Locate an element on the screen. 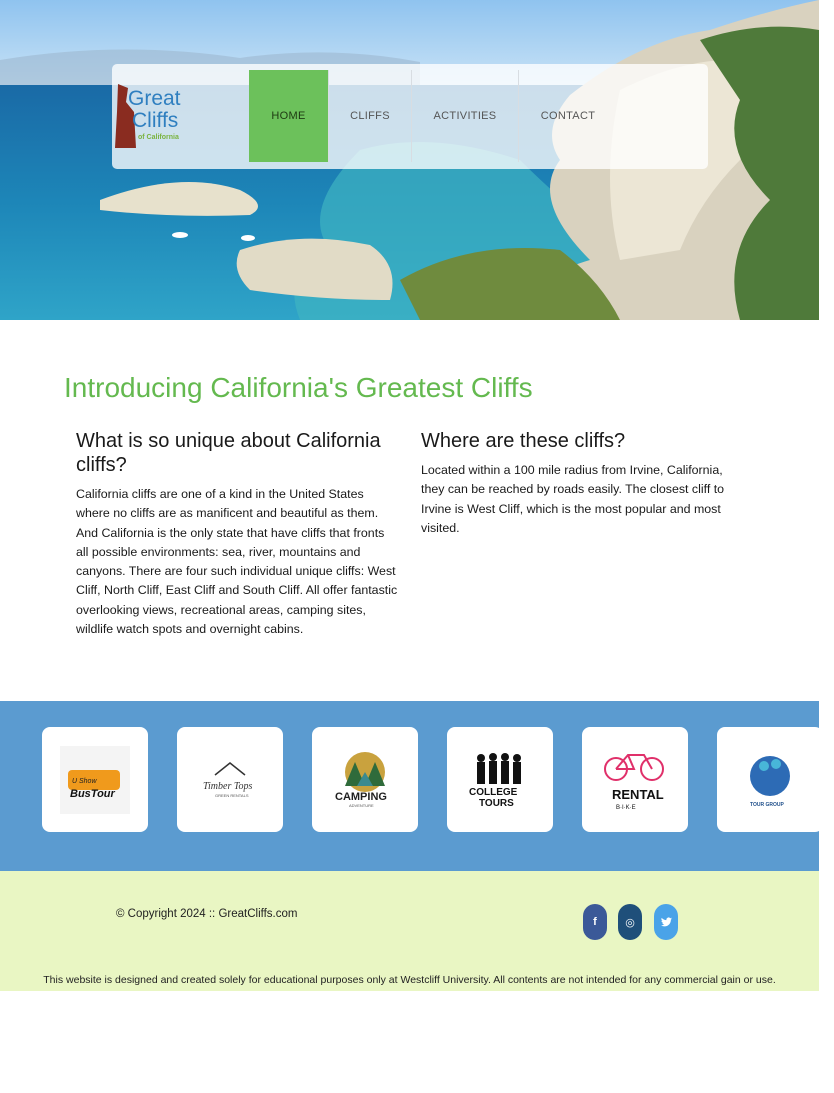  instagram-glyph: ◎ is located at coordinates (630, 922).